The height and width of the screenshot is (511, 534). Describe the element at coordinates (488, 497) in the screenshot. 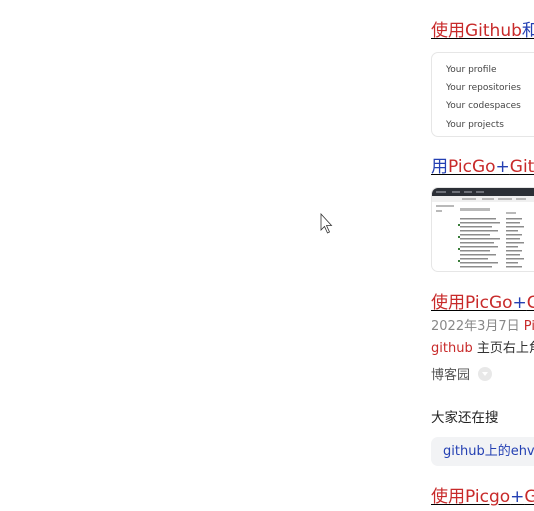

I see `title-part: Picgo` at that location.